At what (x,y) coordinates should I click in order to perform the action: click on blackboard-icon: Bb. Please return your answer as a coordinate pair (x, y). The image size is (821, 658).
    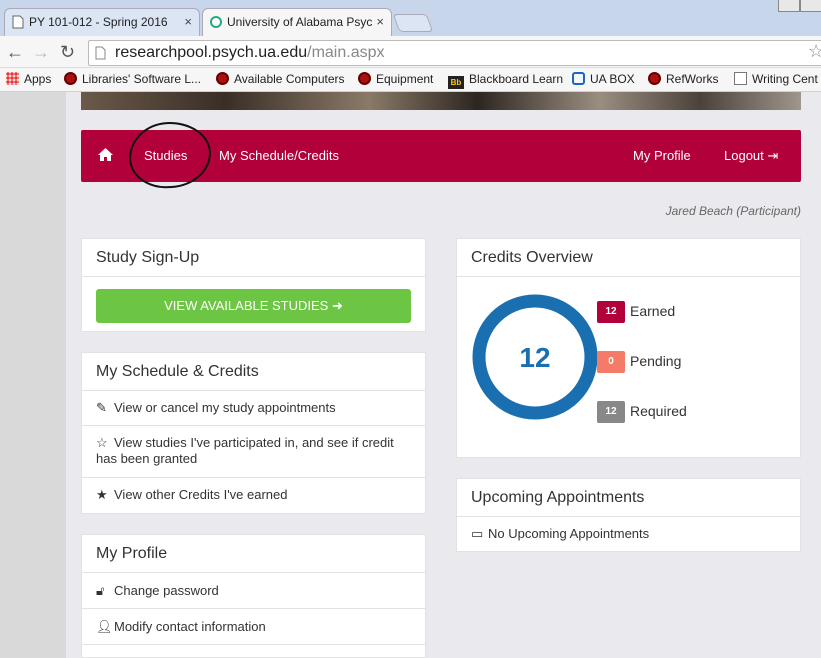
    Looking at the image, I should click on (456, 82).